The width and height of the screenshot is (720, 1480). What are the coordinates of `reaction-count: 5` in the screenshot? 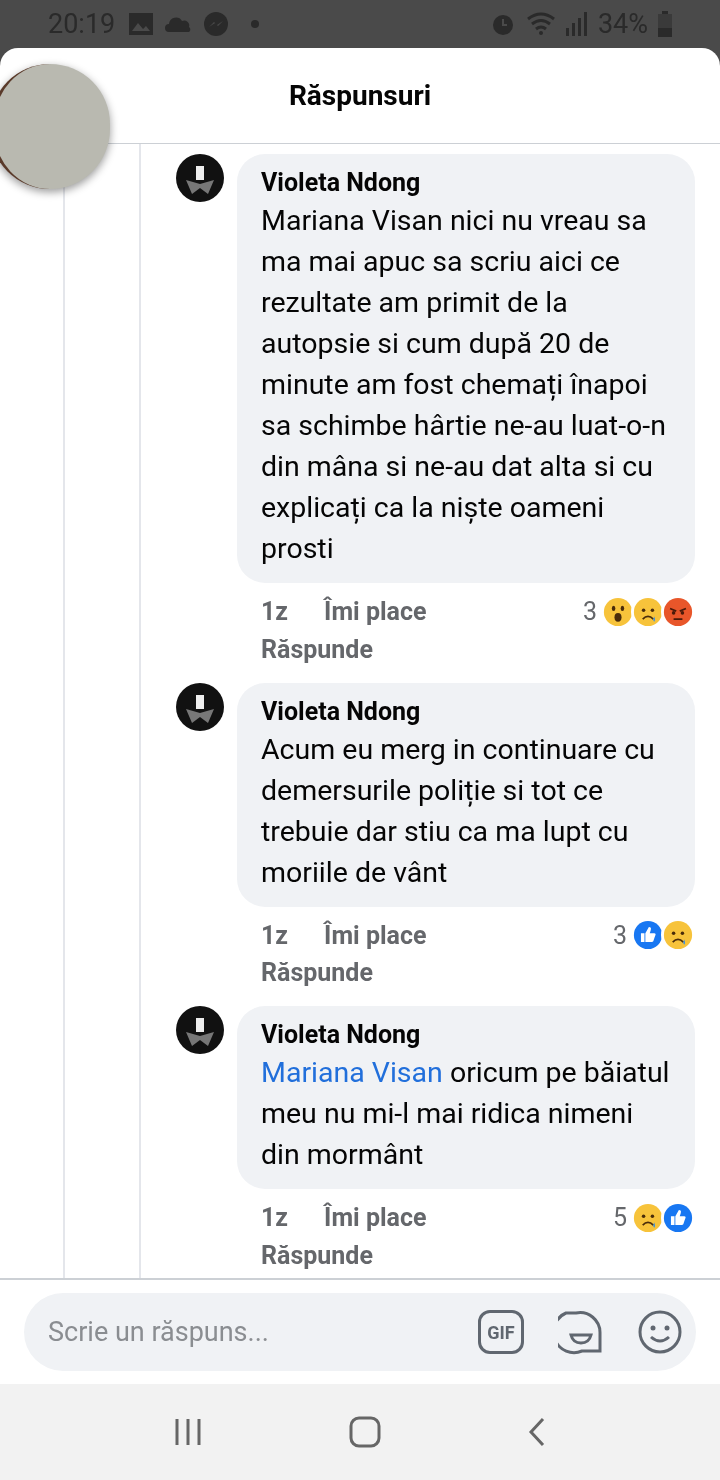 It's located at (619, 1218).